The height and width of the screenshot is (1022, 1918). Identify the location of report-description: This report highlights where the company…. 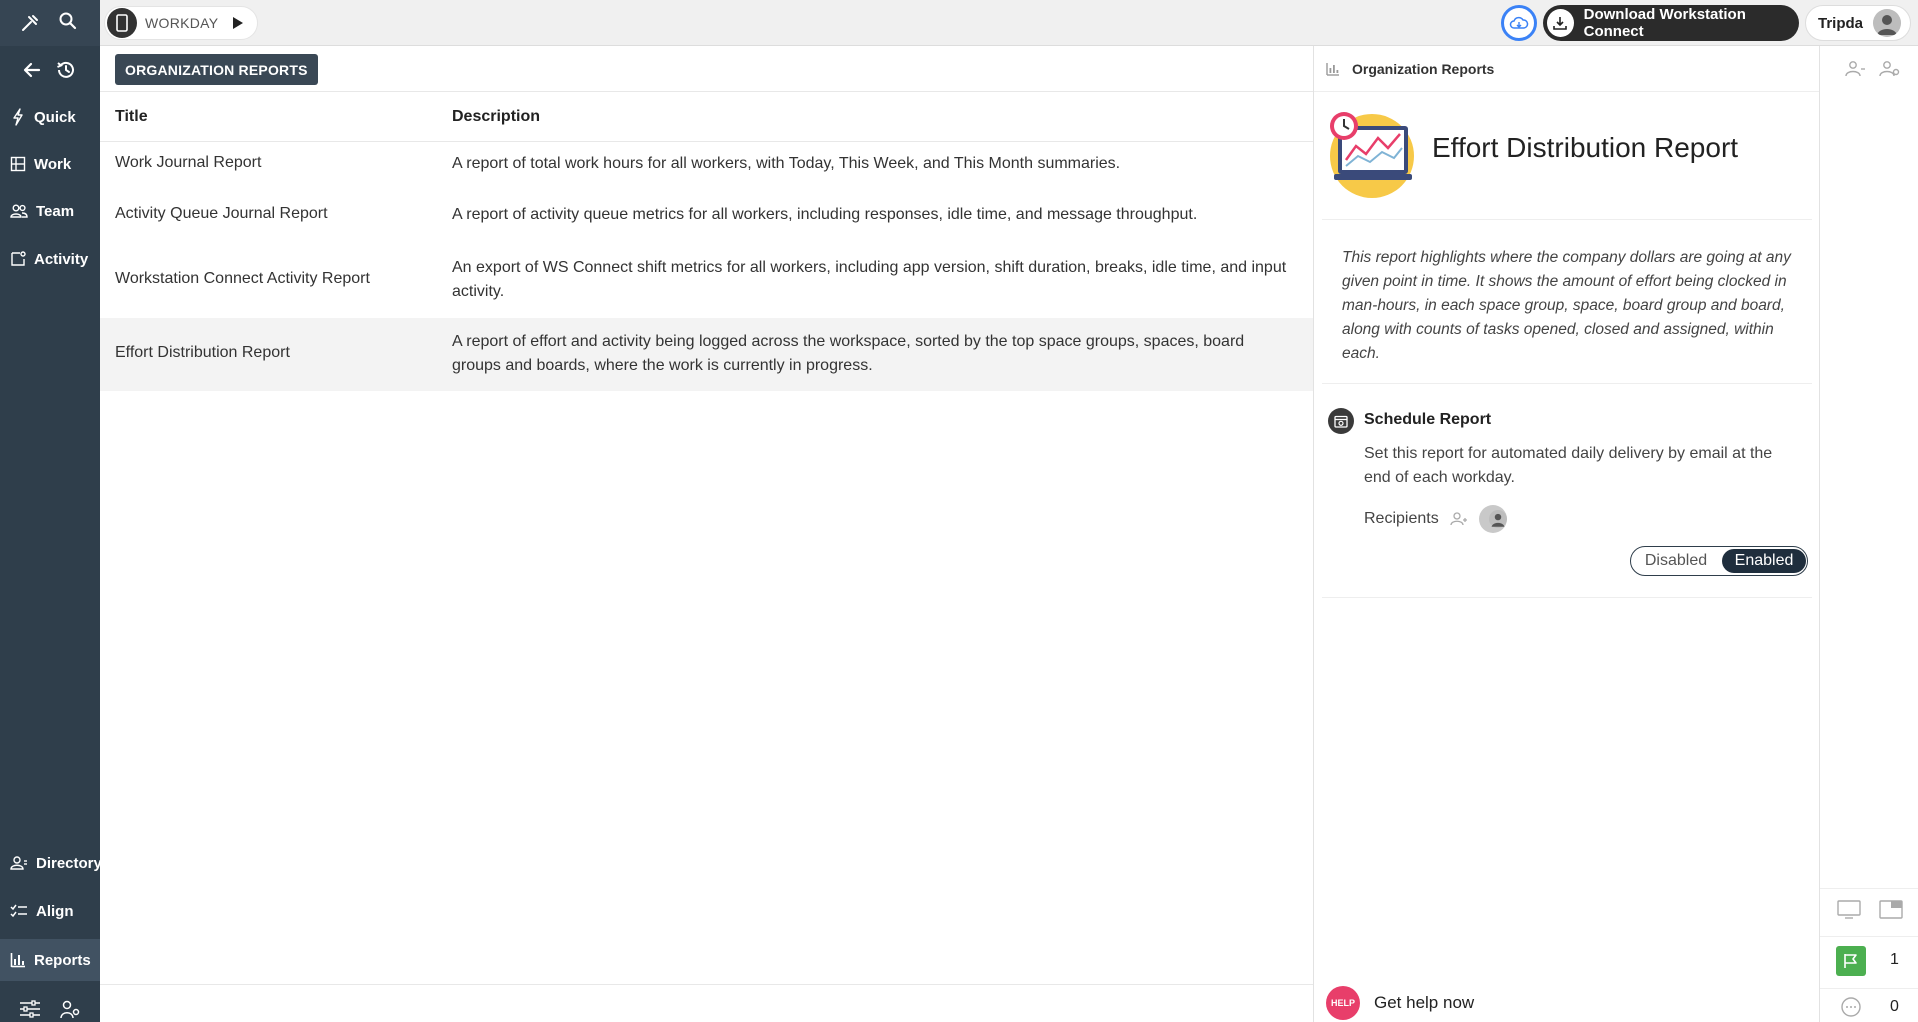
(1566, 305).